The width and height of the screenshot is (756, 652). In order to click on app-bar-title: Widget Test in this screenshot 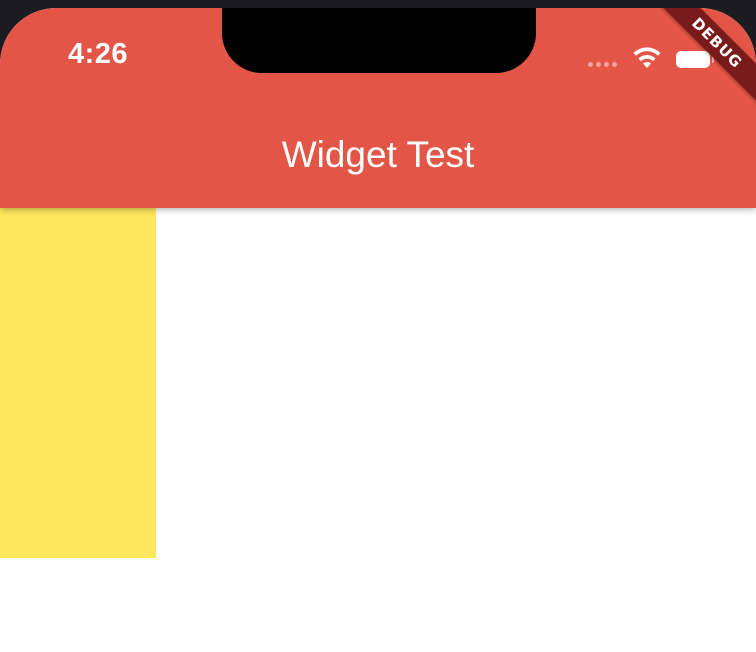, I will do `click(378, 154)`.